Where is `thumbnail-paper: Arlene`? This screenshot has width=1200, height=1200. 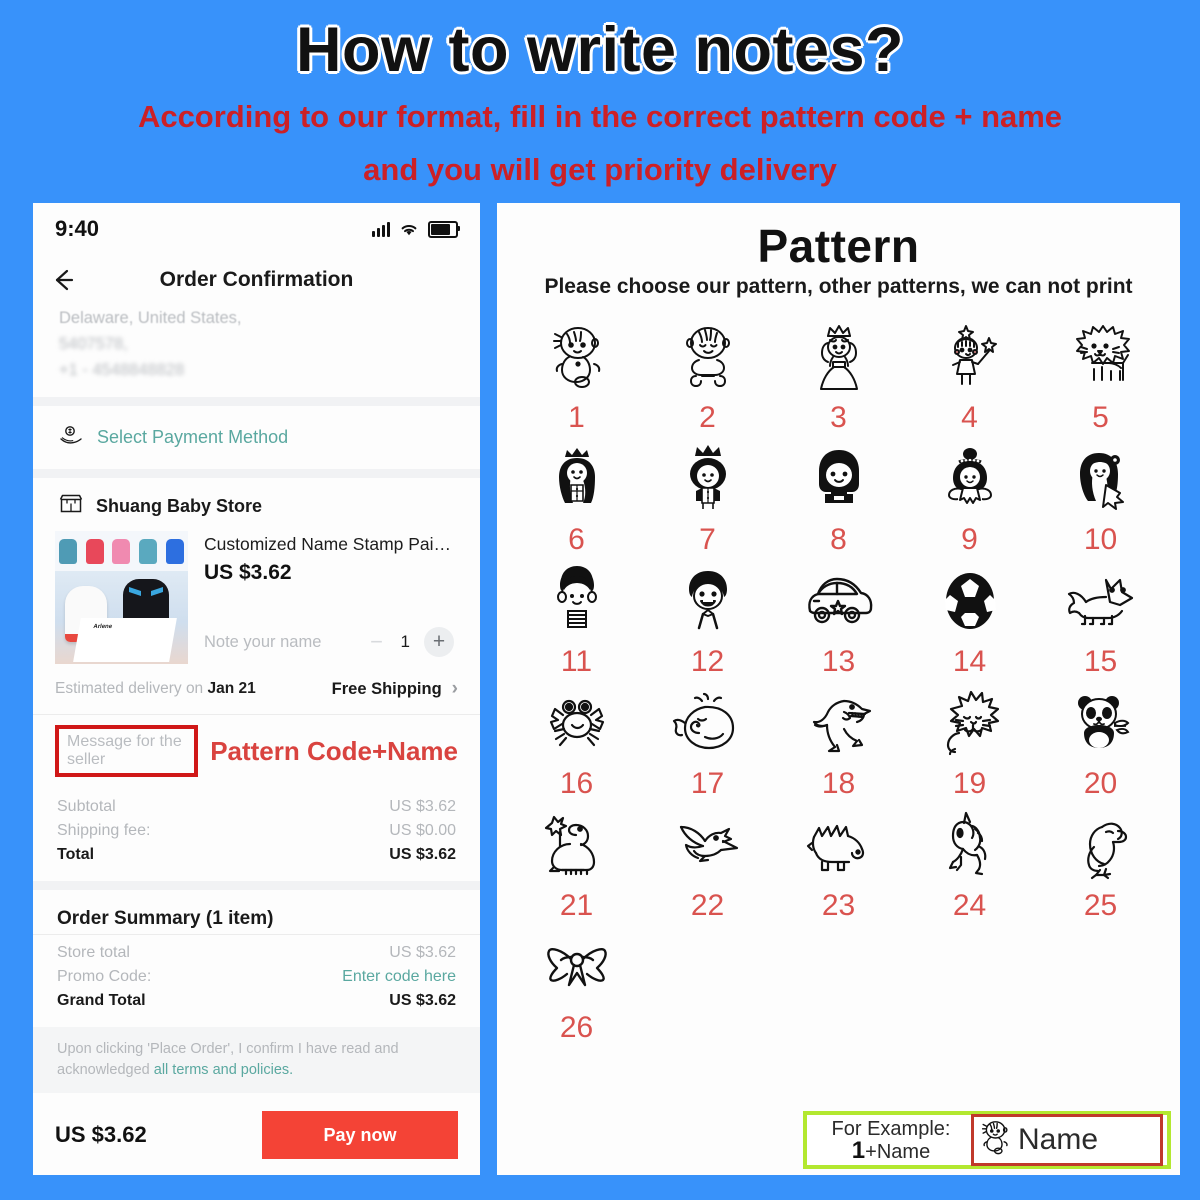 thumbnail-paper: Arlene is located at coordinates (125, 640).